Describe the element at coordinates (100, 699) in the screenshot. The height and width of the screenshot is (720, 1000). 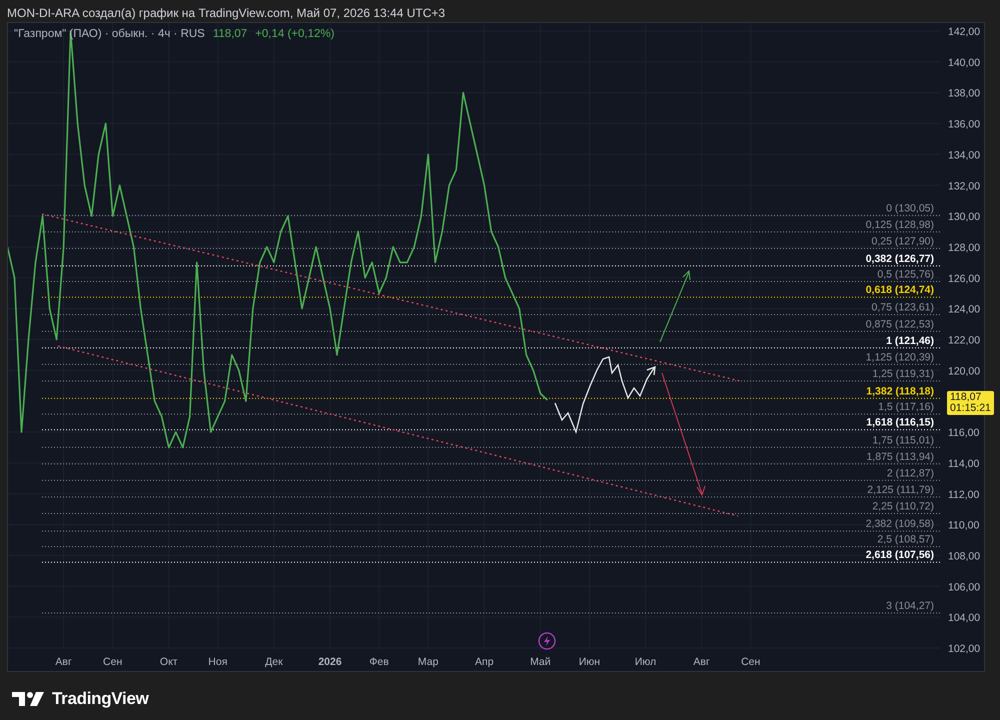
I see `brand-name: TradingView` at that location.